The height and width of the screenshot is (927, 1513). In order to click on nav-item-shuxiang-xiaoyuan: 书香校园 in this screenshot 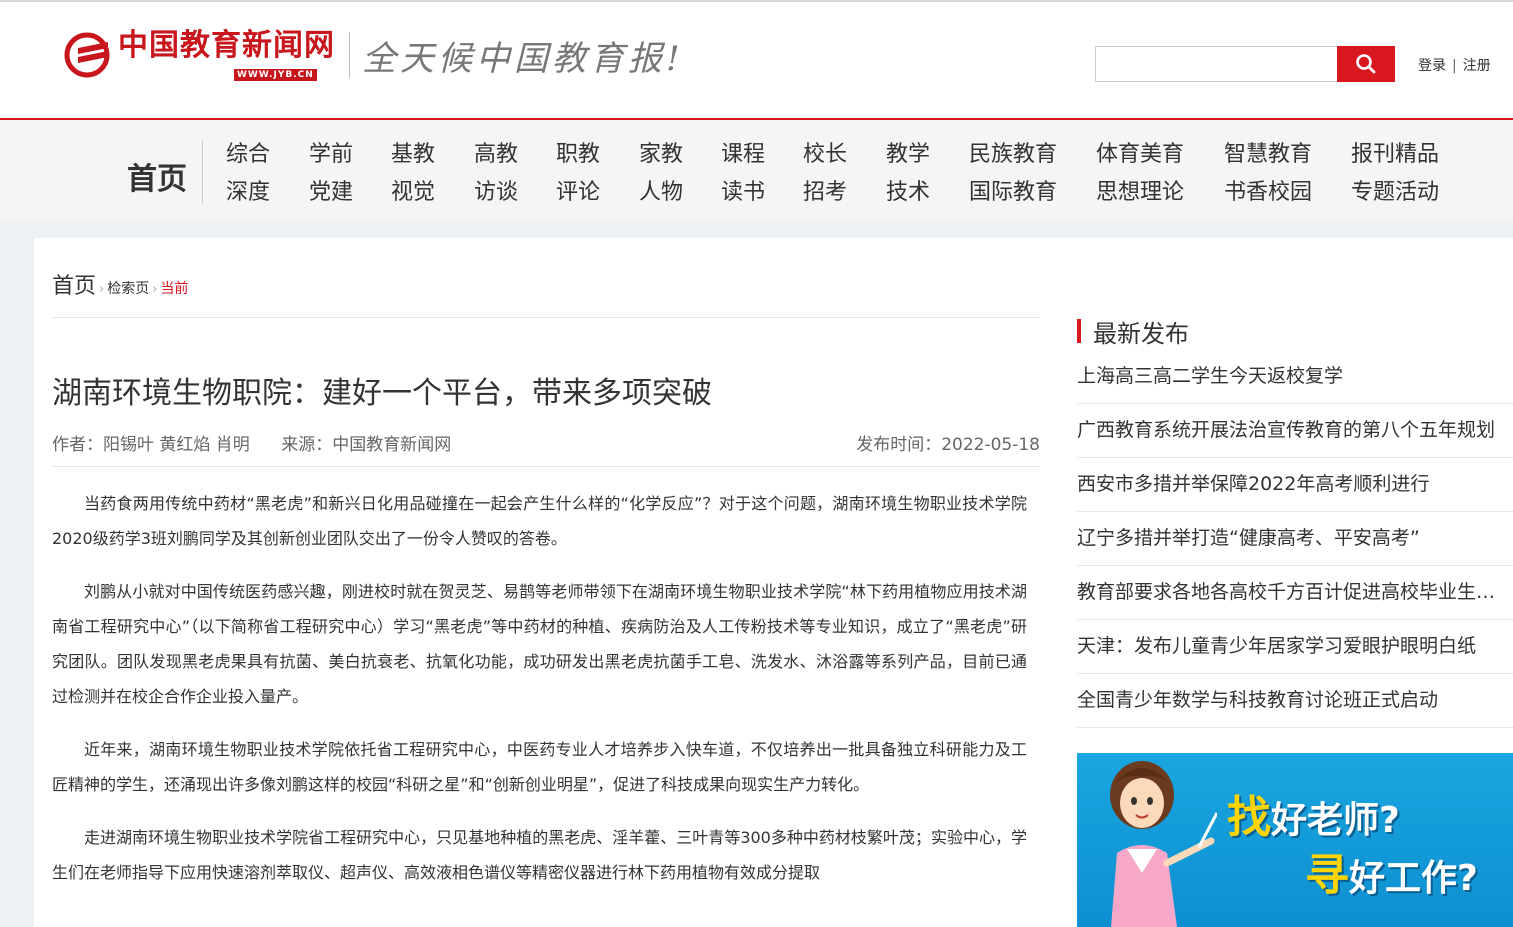, I will do `click(1268, 193)`.